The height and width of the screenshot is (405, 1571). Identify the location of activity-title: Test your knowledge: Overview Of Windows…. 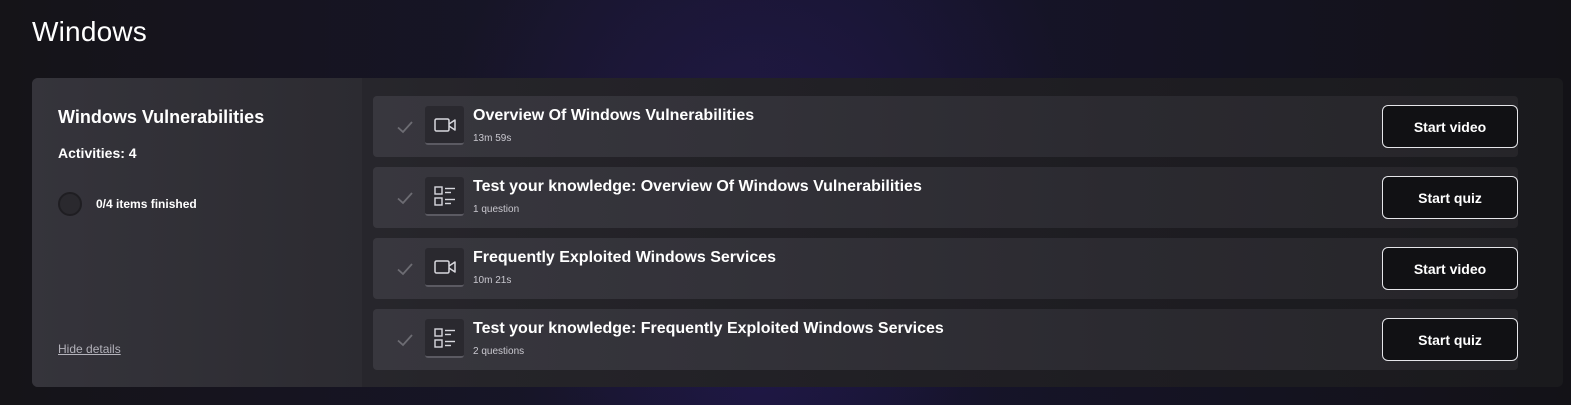
(697, 186).